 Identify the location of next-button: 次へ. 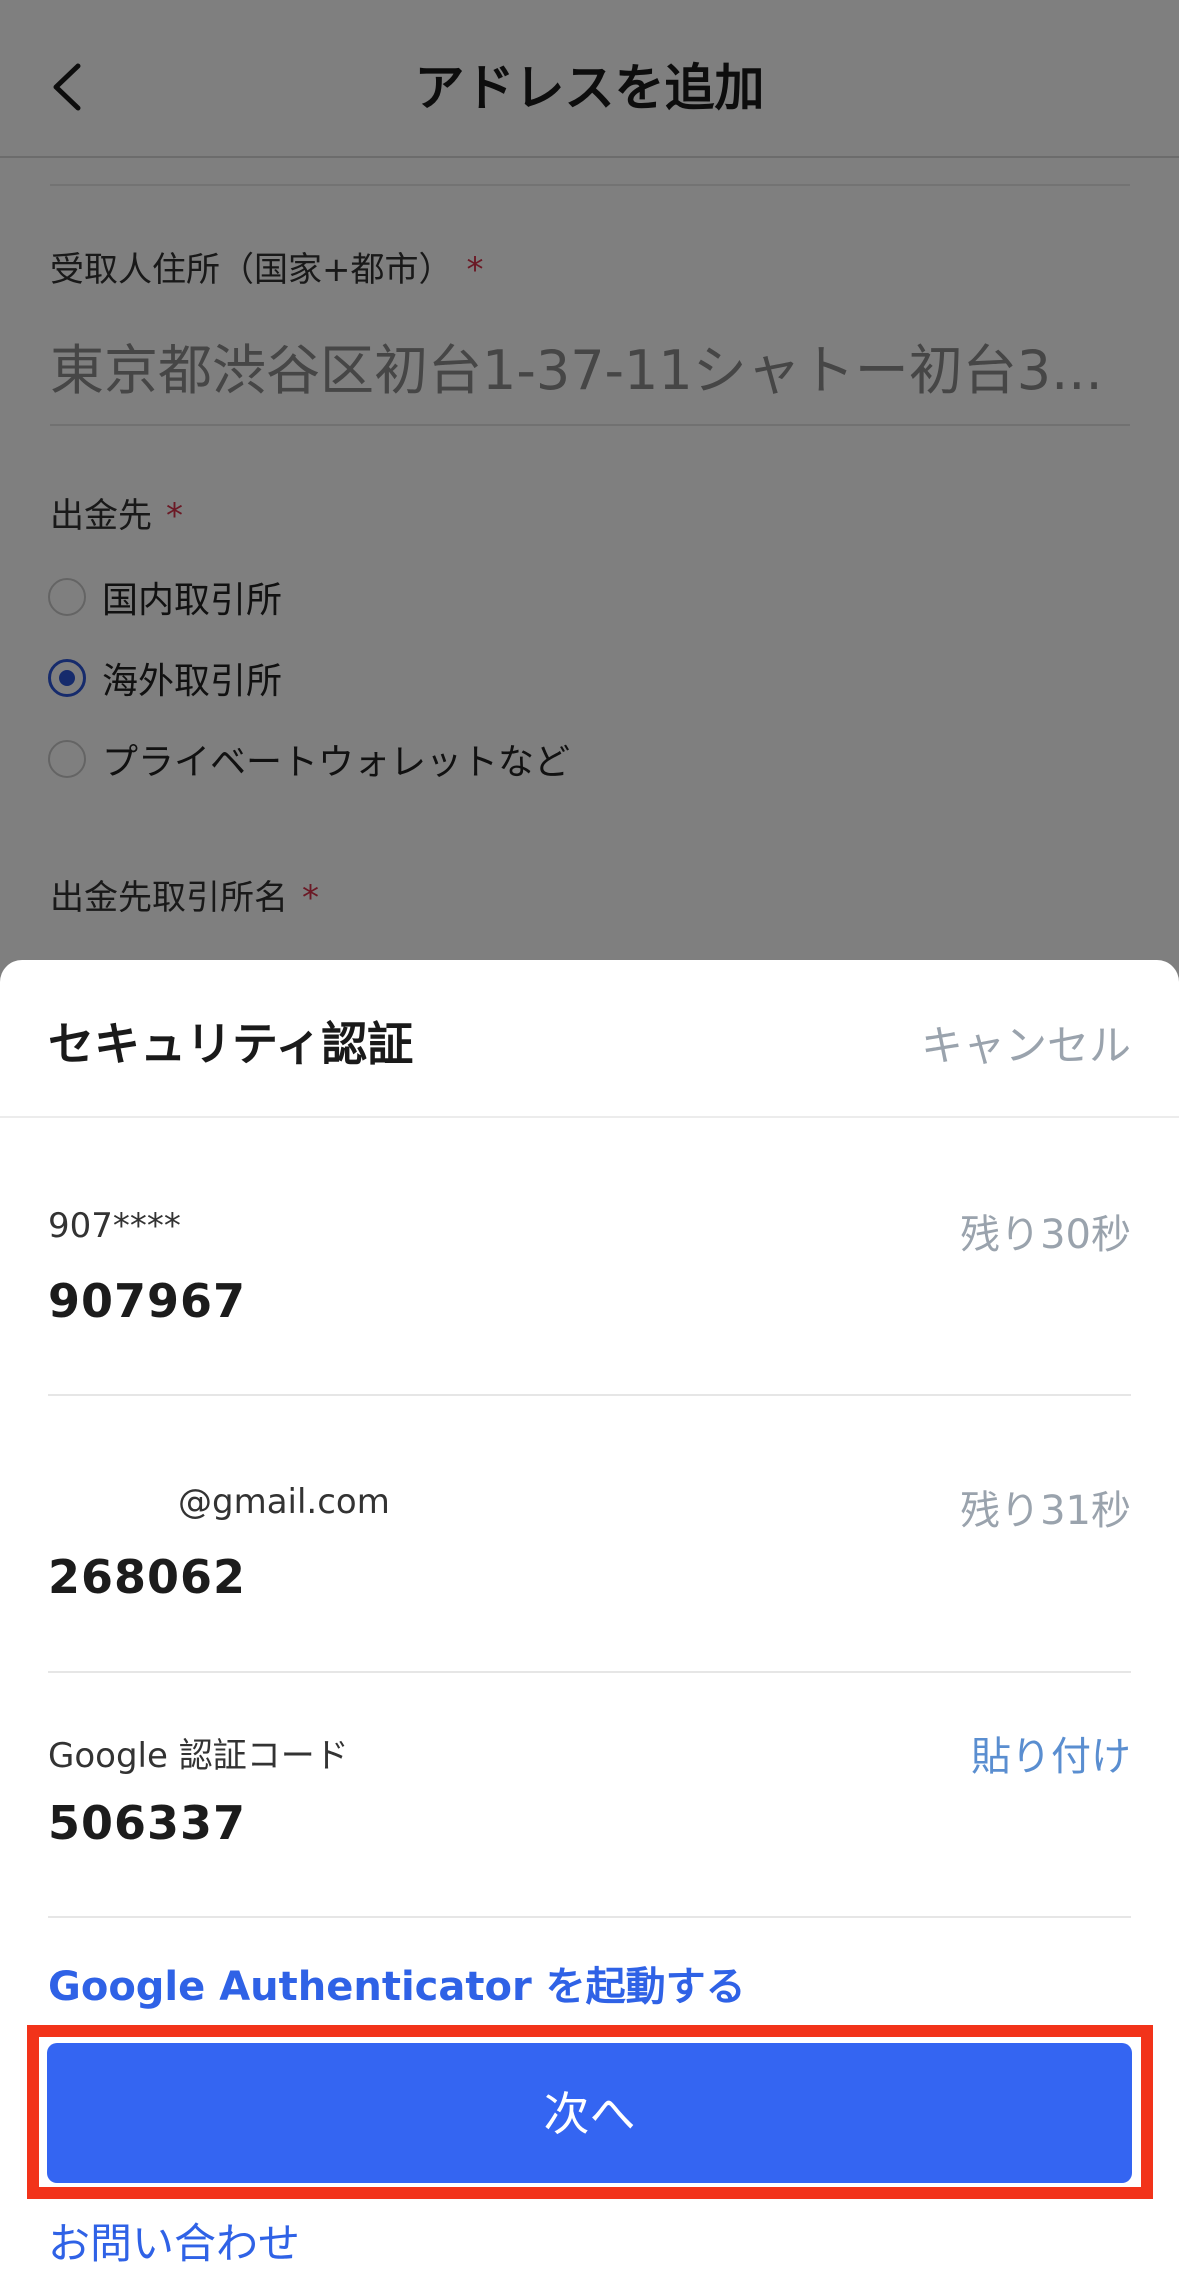
(589, 2113).